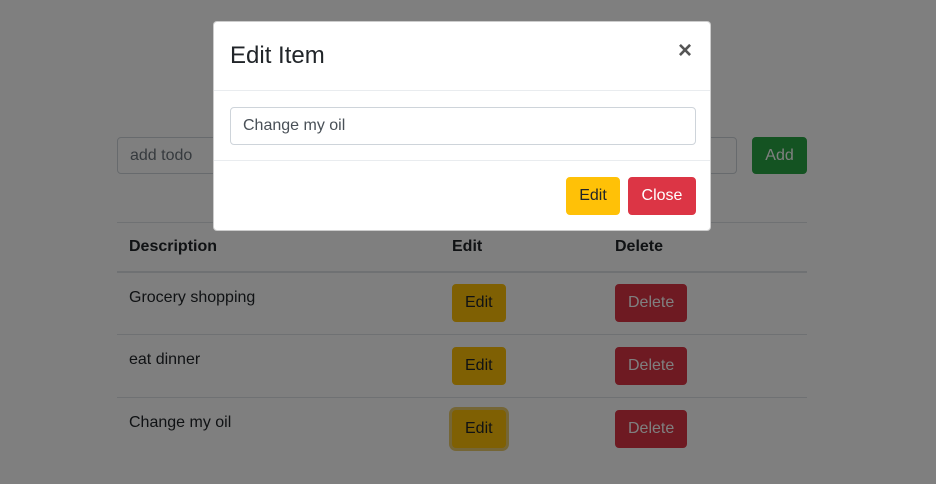 This screenshot has height=484, width=936. What do you see at coordinates (662, 196) in the screenshot?
I see `modal-close-button: Close` at bounding box center [662, 196].